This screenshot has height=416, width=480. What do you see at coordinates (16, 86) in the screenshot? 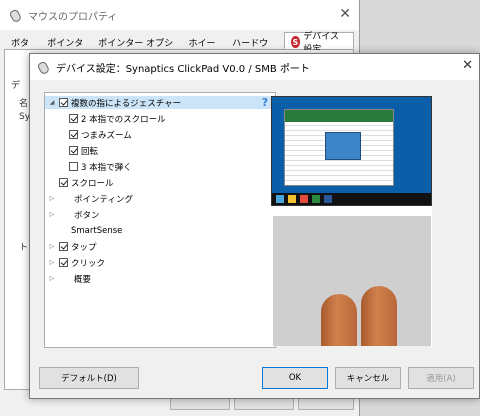
I see `bg-fragment-1: デ` at bounding box center [16, 86].